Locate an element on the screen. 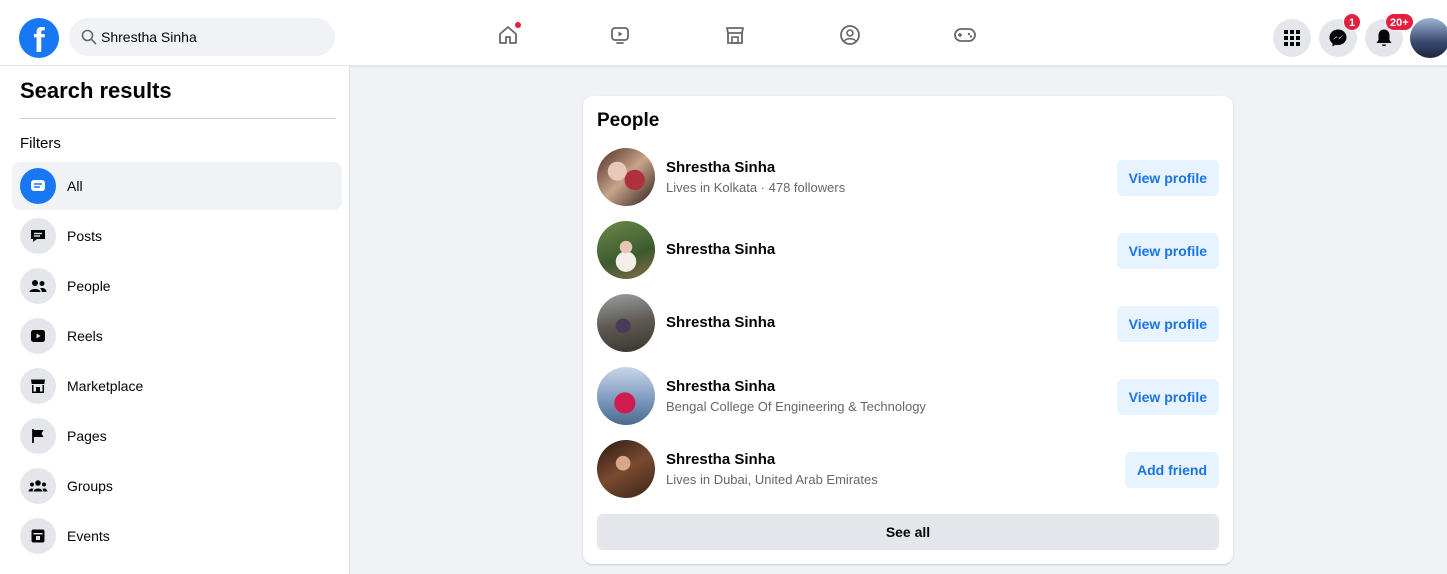 Image resolution: width=1447 pixels, height=574 pixels. top-navigation-bar: f Shrestha Sinha 1 20+ is located at coordinates (723, 33).